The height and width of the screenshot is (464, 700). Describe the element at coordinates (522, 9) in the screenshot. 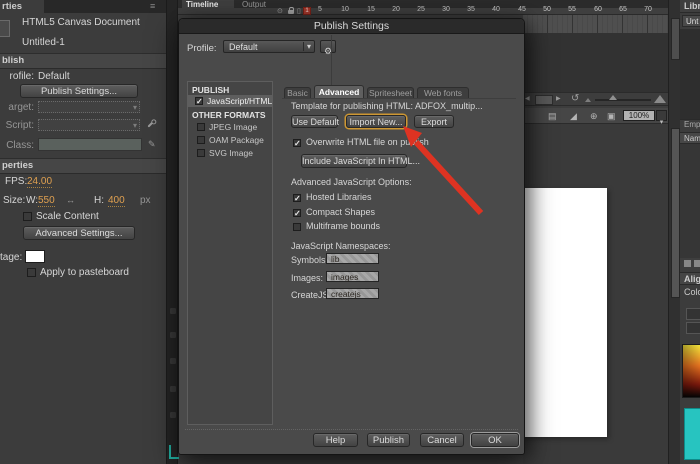

I see `frame-number: 45` at that location.